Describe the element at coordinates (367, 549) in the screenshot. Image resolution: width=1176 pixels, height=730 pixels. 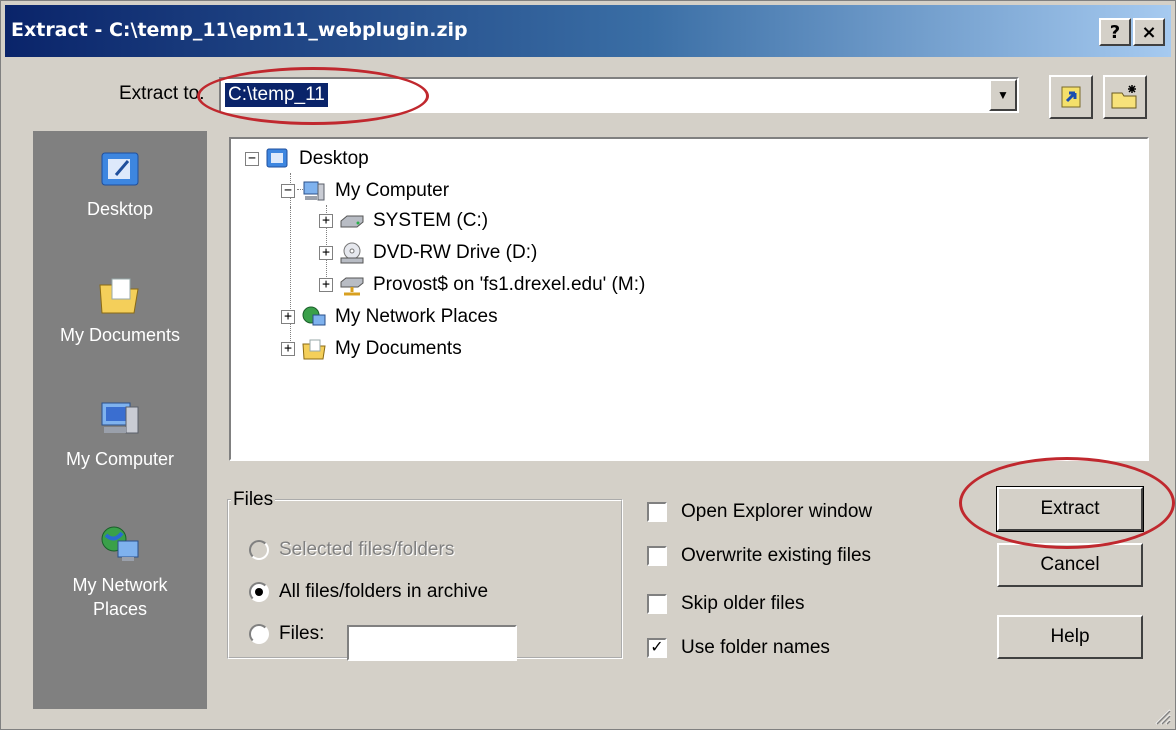
I see `radio-label-selected: Selected files/folders` at that location.